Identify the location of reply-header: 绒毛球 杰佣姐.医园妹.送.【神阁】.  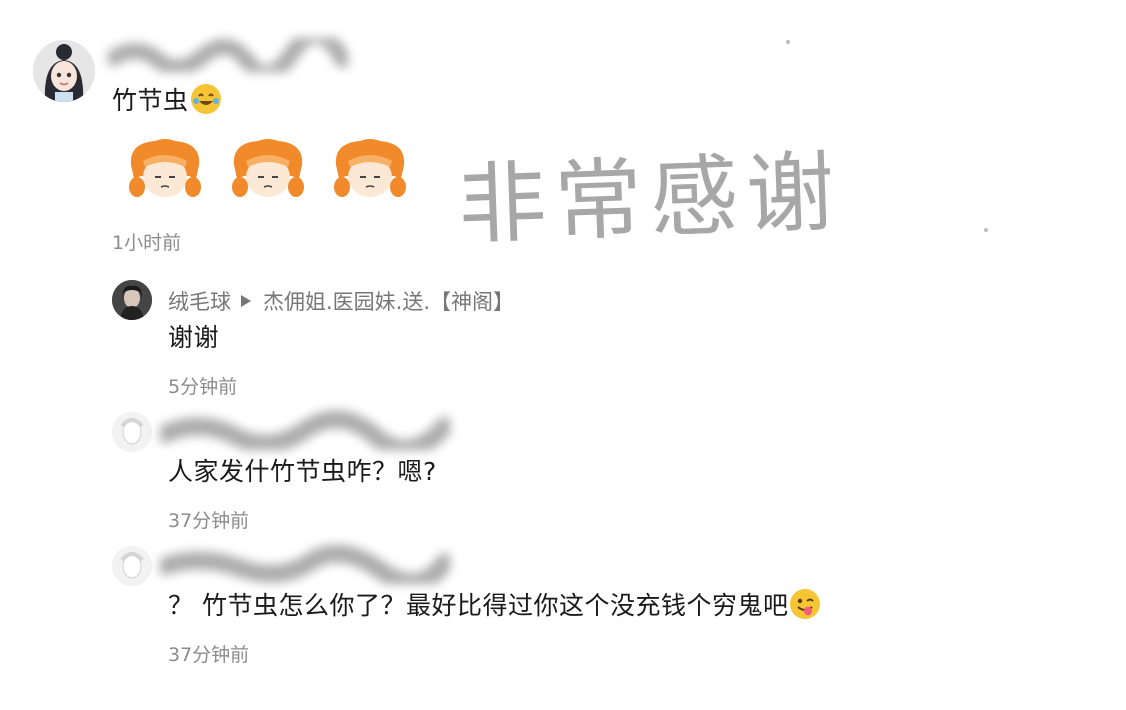
(341, 301).